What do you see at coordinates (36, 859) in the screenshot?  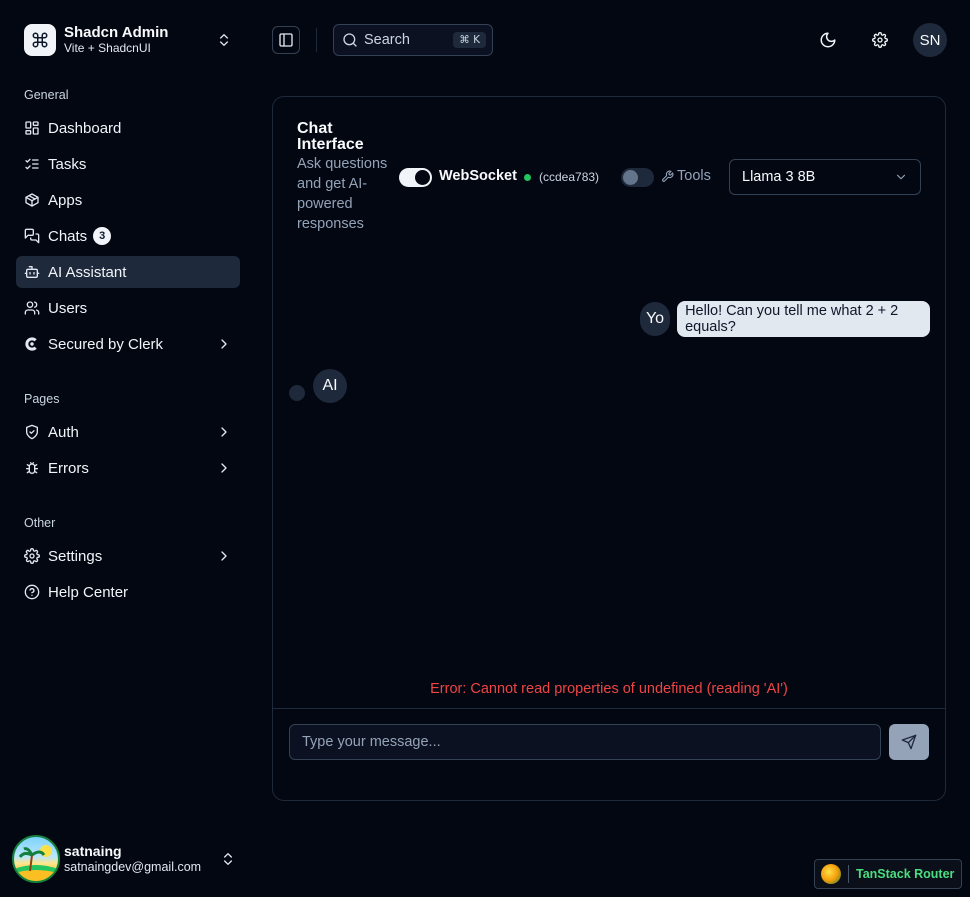 I see `avatar` at bounding box center [36, 859].